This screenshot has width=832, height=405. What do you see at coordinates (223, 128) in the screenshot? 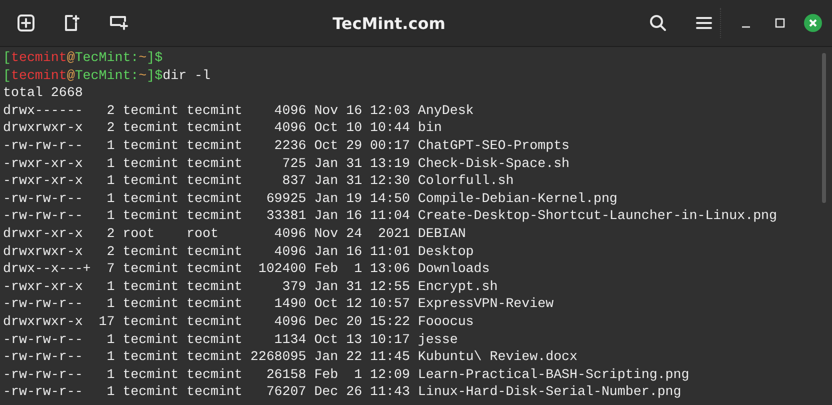
I see `output-line: drwxrwxr-x 2 tecmint tecmint 4096 Oct 10 10:44 bin` at bounding box center [223, 128].